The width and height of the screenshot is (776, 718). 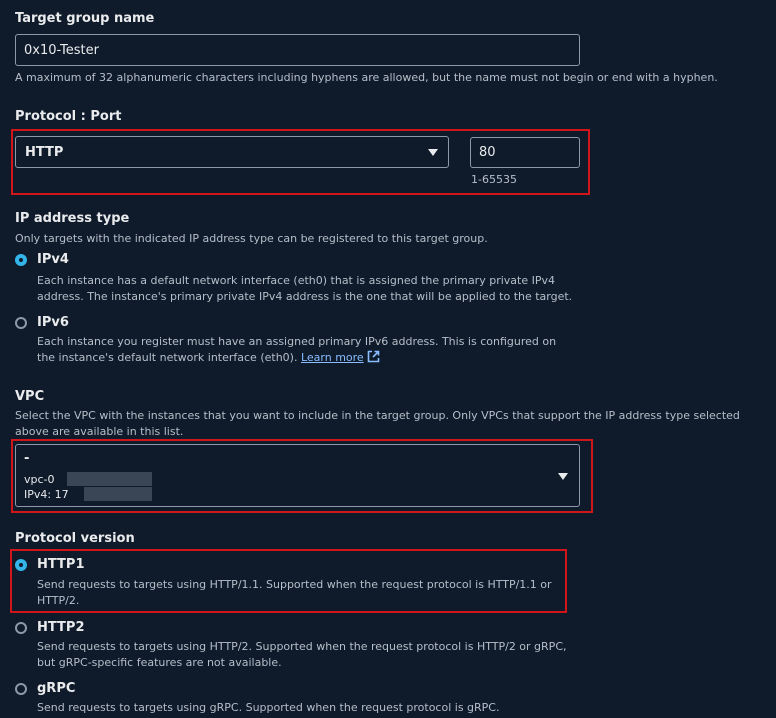 What do you see at coordinates (44, 152) in the screenshot?
I see `protocol-select-value: HTTP` at bounding box center [44, 152].